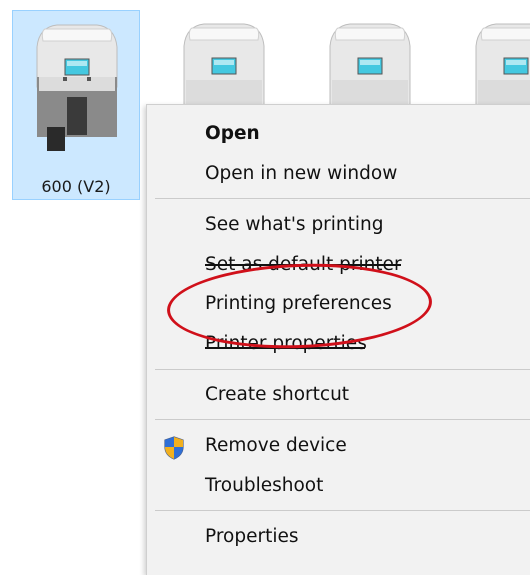 Image resolution: width=530 pixels, height=575 pixels. I want to click on menu-item-see-whats-printing: See what's printing, so click(338, 225).